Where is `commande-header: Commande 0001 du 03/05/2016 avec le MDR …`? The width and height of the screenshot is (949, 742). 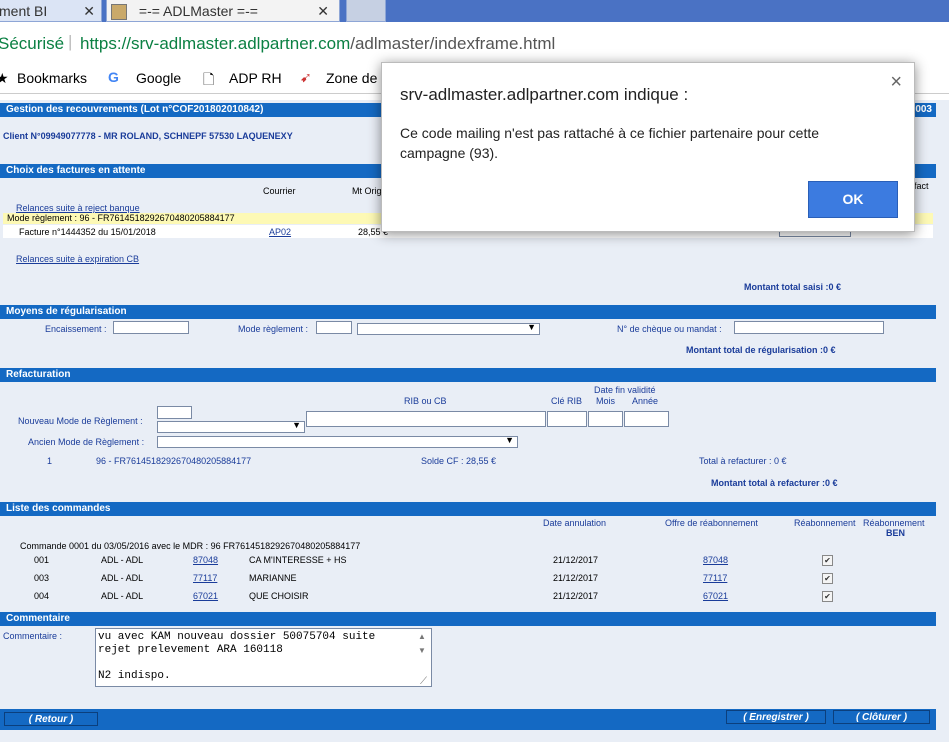
commande-header: Commande 0001 du 03/05/2016 avec le MDR … is located at coordinates (190, 546).